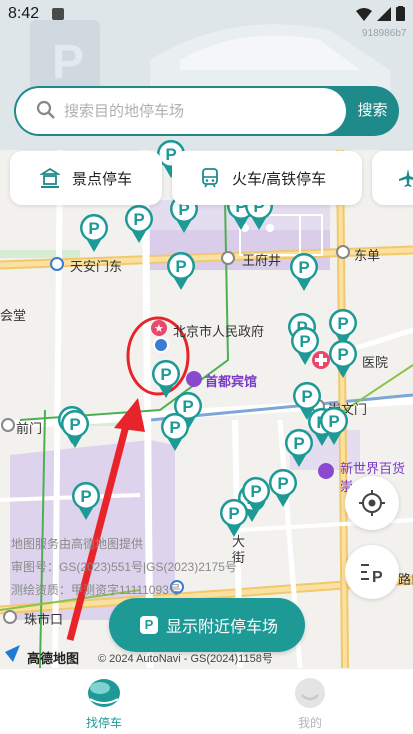 Image resolution: width=413 pixels, height=734 pixels. Describe the element at coordinates (103, 723) in the screenshot. I see `tab-label: 找停车` at that location.